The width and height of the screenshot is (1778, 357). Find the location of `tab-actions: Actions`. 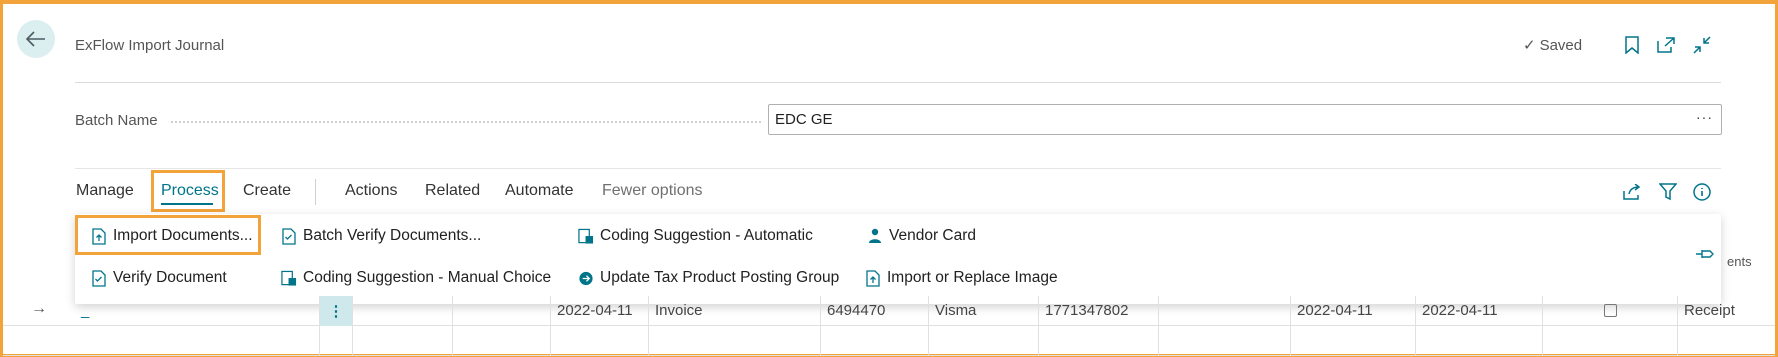

tab-actions: Actions is located at coordinates (371, 191).